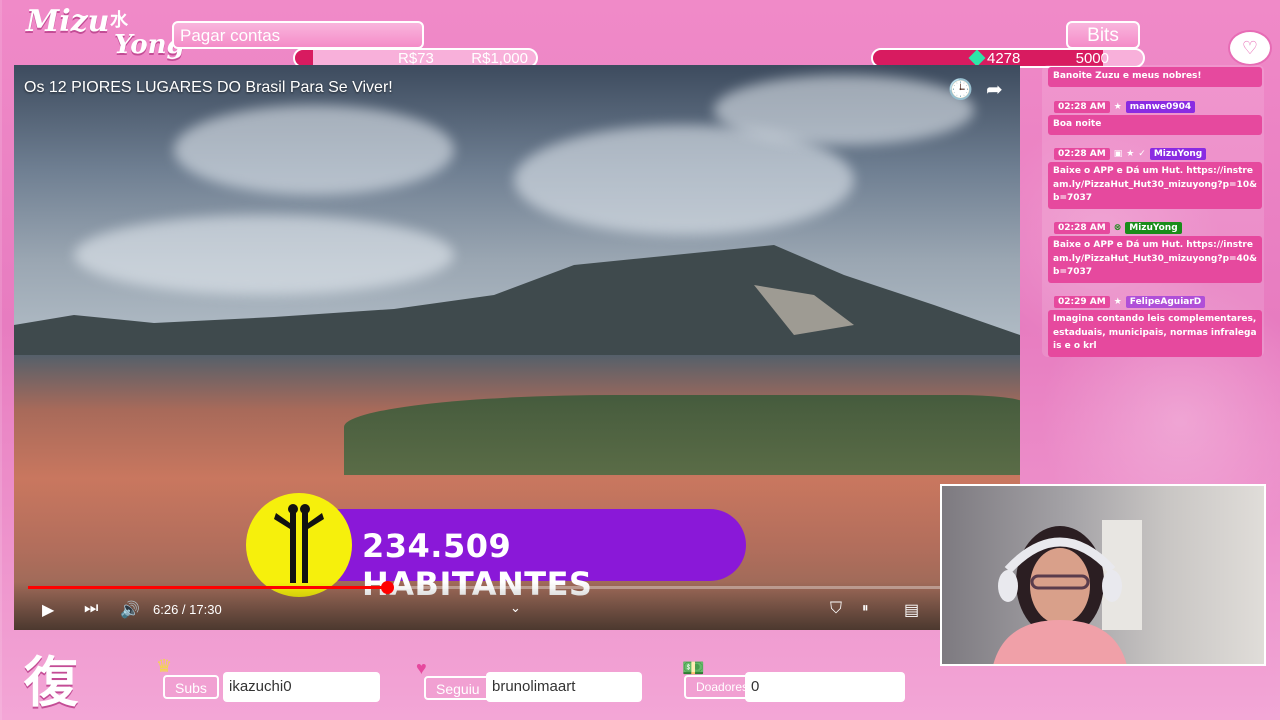 The image size is (1280, 720). What do you see at coordinates (994, 89) in the screenshot?
I see `share-icon: ➦` at bounding box center [994, 89].